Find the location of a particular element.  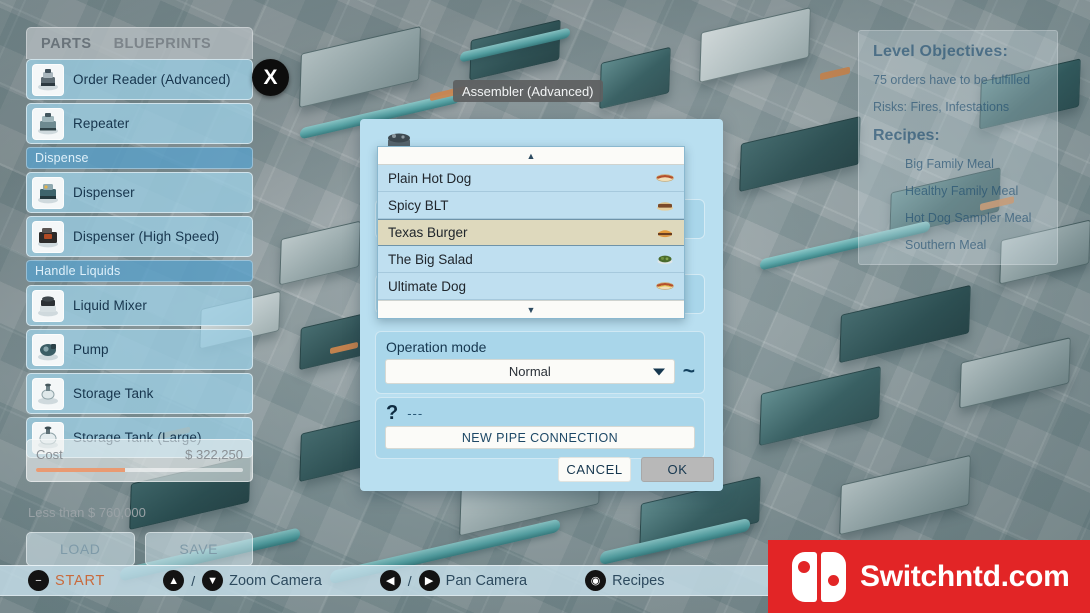

cost-line: Cost $ 322,250 is located at coordinates (139, 454).